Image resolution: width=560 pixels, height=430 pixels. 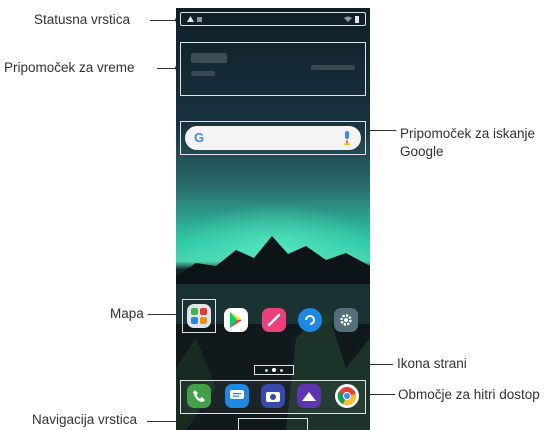 I want to click on folder-app, so click(x=199, y=316).